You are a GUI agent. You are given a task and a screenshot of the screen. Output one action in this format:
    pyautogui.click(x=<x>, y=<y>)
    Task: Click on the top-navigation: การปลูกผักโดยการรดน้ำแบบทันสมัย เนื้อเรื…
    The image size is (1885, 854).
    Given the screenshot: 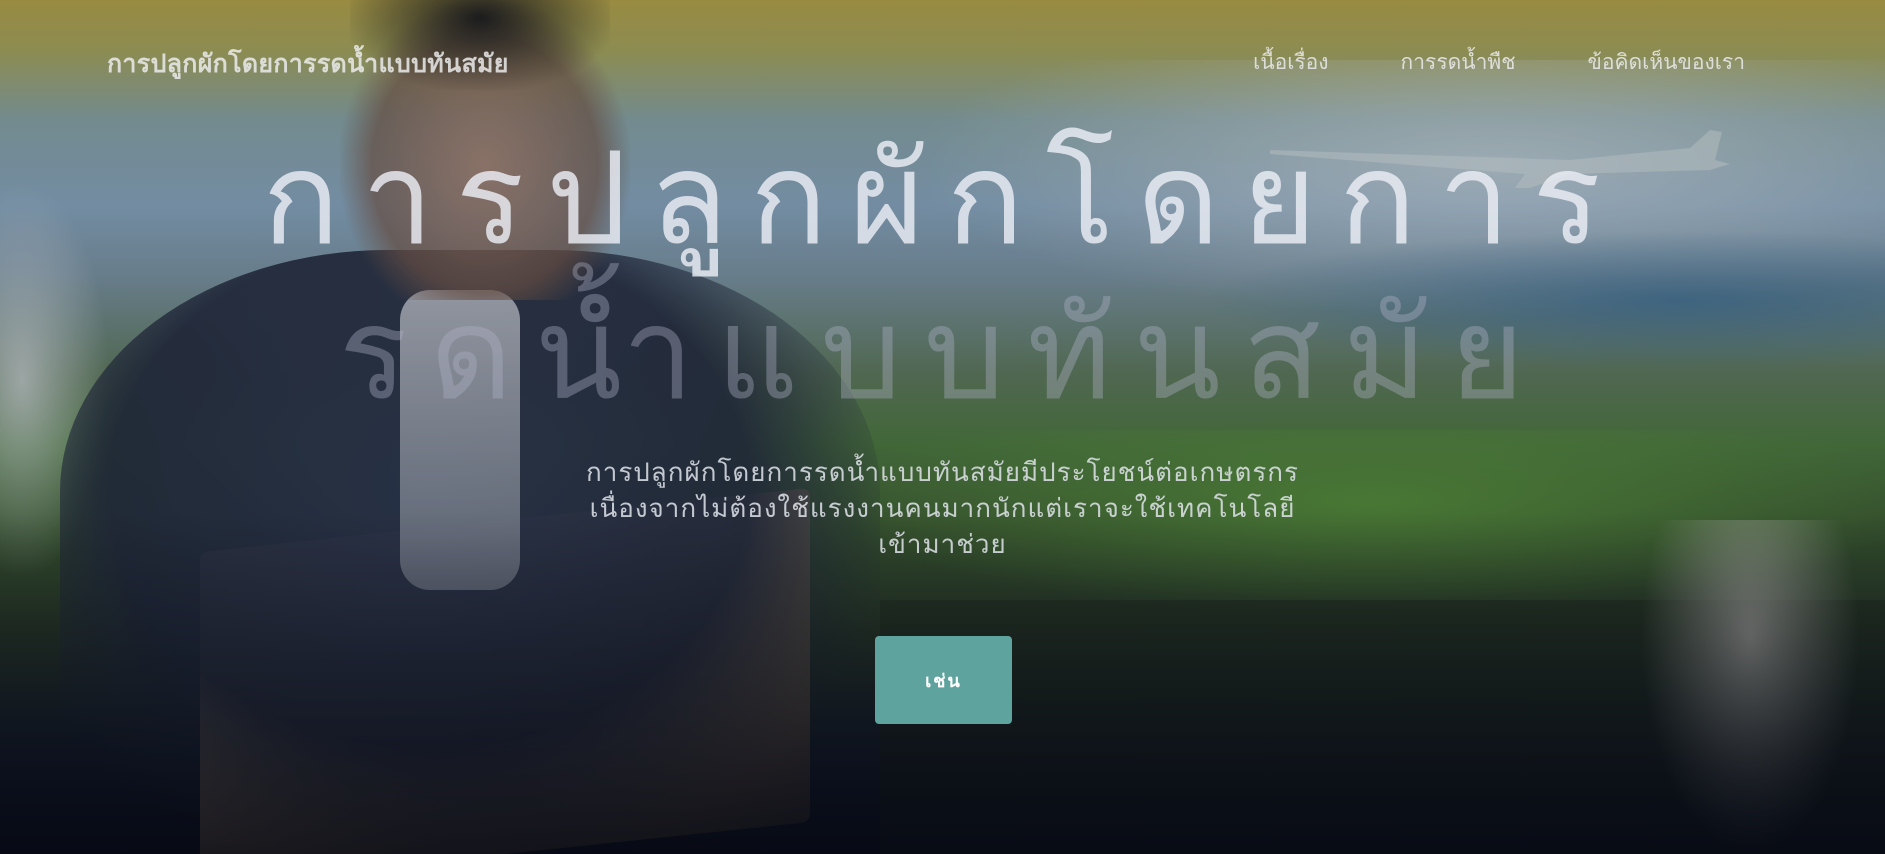 What is the action you would take?
    pyautogui.click(x=942, y=60)
    